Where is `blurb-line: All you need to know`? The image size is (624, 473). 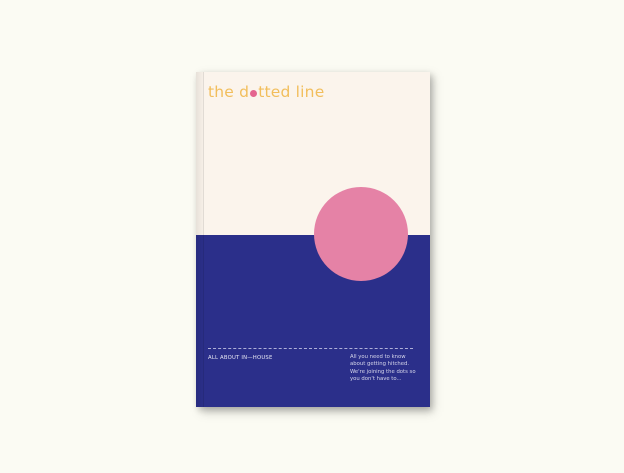 blurb-line: All you need to know is located at coordinates (378, 357).